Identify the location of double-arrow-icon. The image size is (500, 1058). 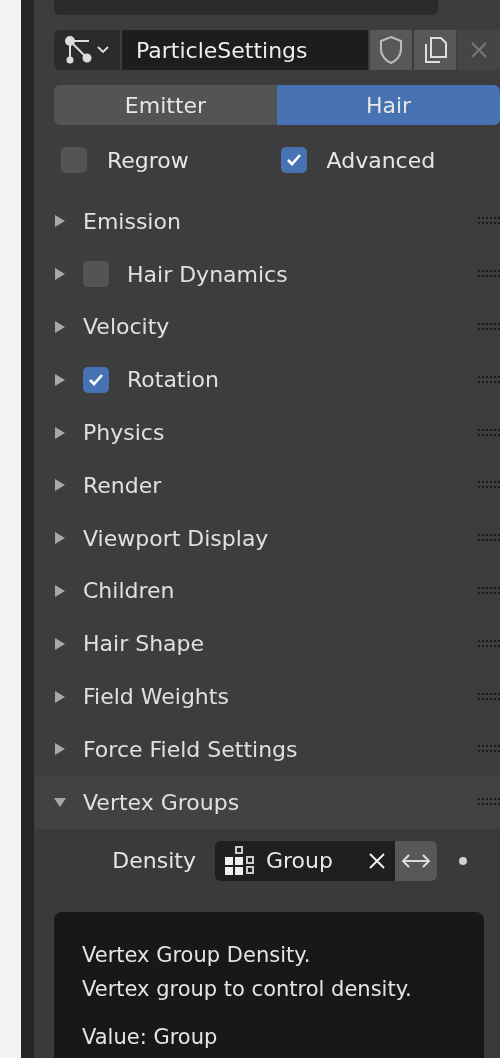
(416, 860).